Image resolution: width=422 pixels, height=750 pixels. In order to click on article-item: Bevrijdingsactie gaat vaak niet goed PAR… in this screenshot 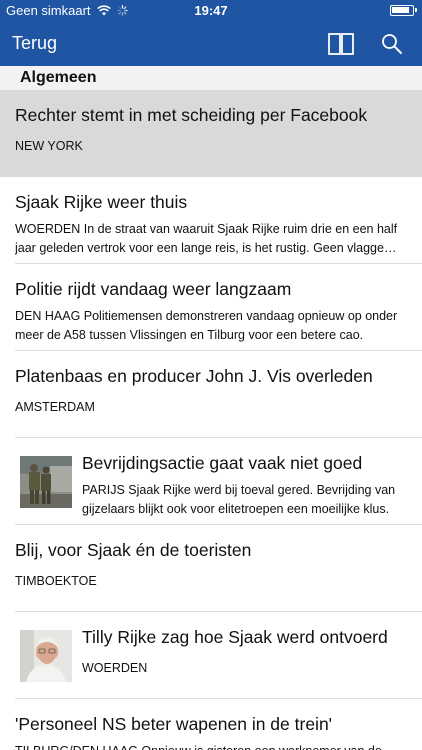, I will do `click(211, 481)`.